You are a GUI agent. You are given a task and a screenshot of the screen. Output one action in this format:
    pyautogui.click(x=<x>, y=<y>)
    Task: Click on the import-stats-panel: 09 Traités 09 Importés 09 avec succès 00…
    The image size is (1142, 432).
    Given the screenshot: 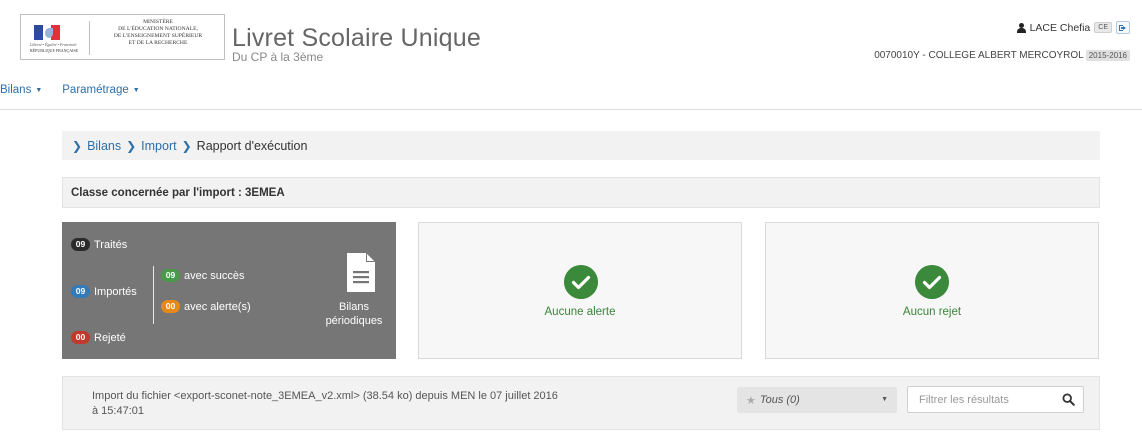 What is the action you would take?
    pyautogui.click(x=229, y=290)
    